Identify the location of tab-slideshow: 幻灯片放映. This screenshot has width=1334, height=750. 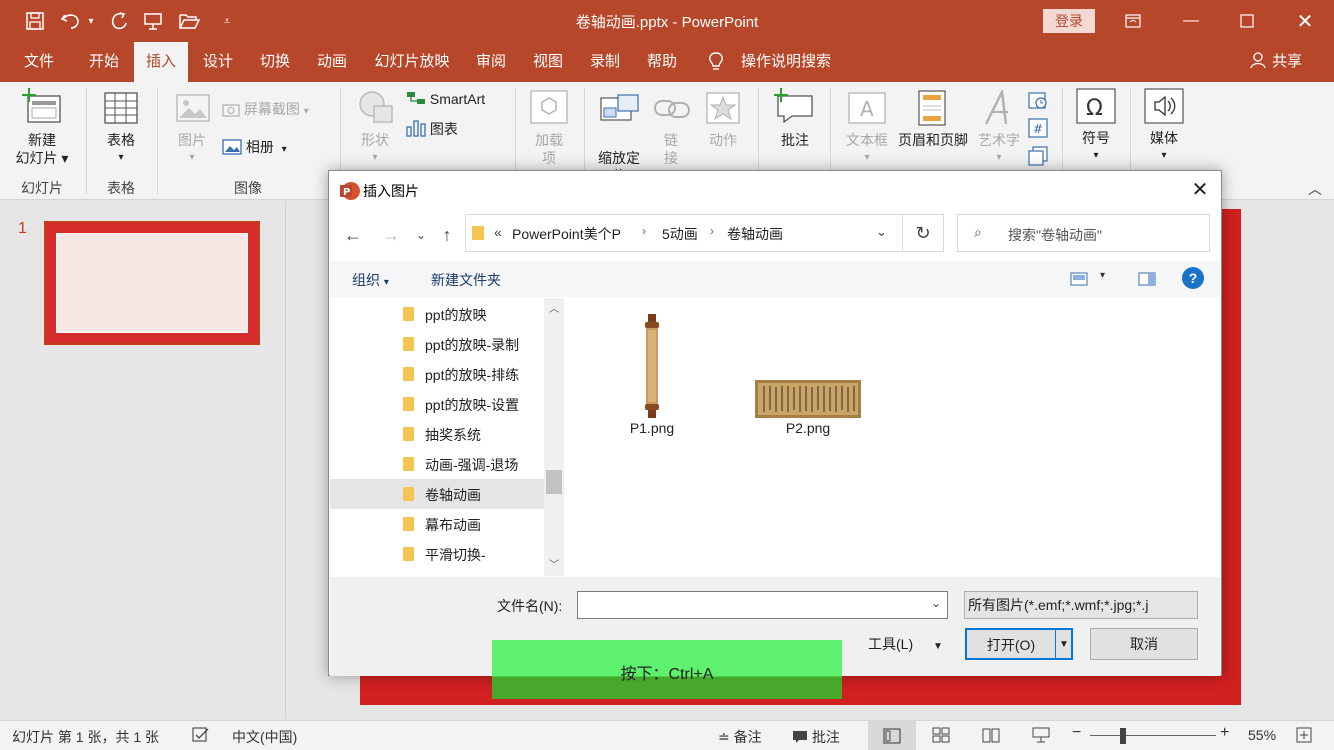
(412, 62).